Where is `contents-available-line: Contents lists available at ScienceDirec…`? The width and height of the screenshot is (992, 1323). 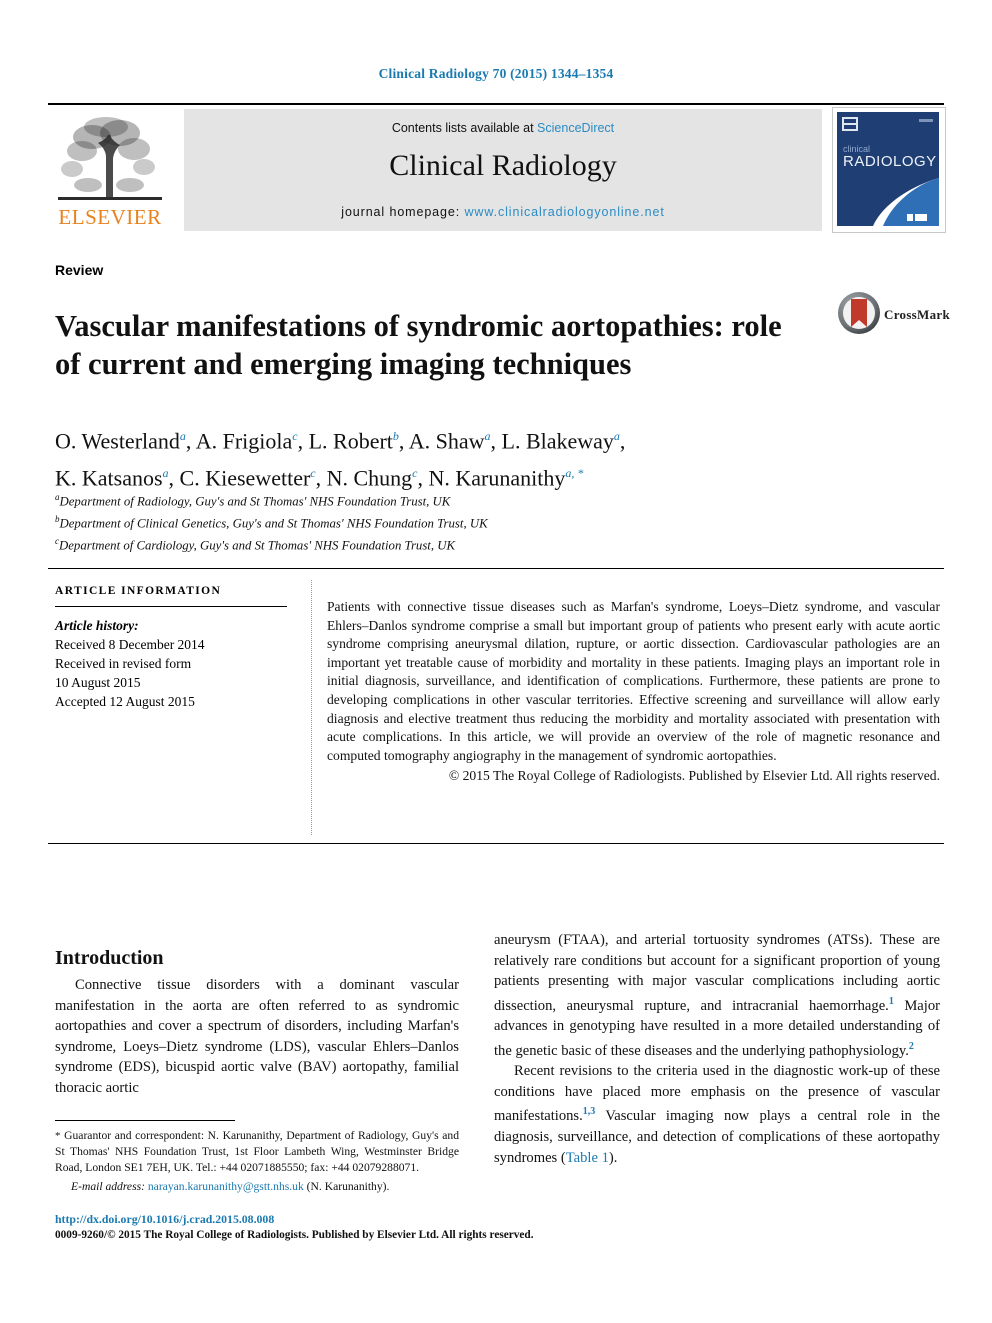
contents-available-line: Contents lists available at ScienceDirec… is located at coordinates (503, 128).